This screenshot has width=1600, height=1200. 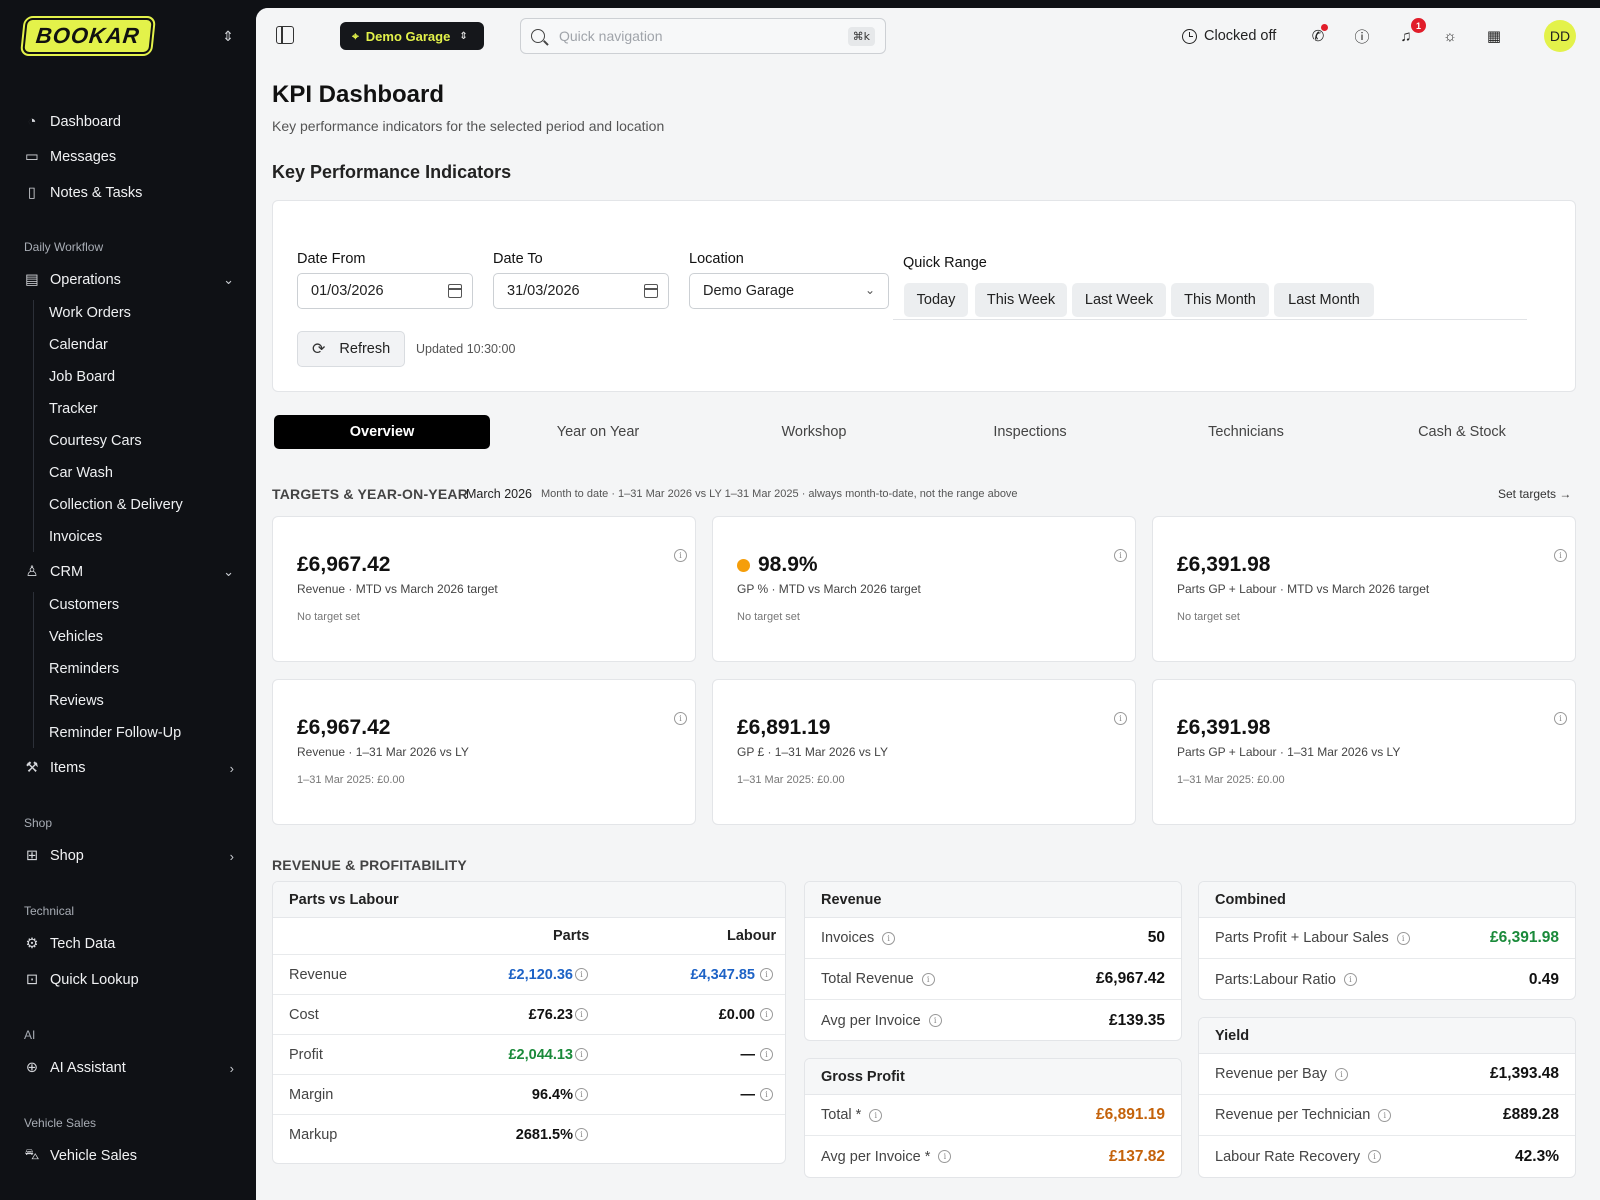 I want to click on row-label: Margin, so click(x=311, y=1095).